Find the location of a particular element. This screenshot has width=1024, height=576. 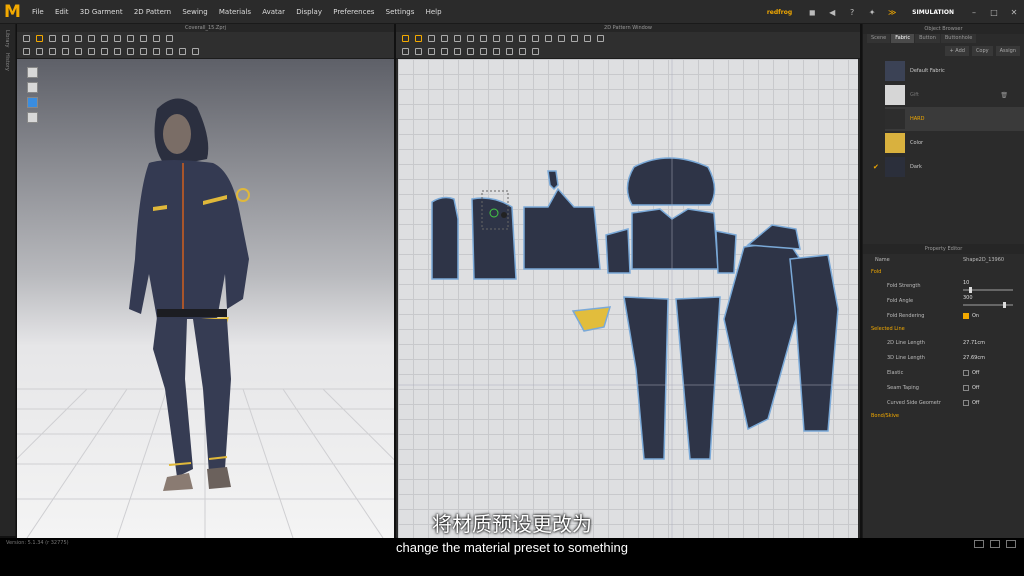

pleats-icon is located at coordinates (431, 51).